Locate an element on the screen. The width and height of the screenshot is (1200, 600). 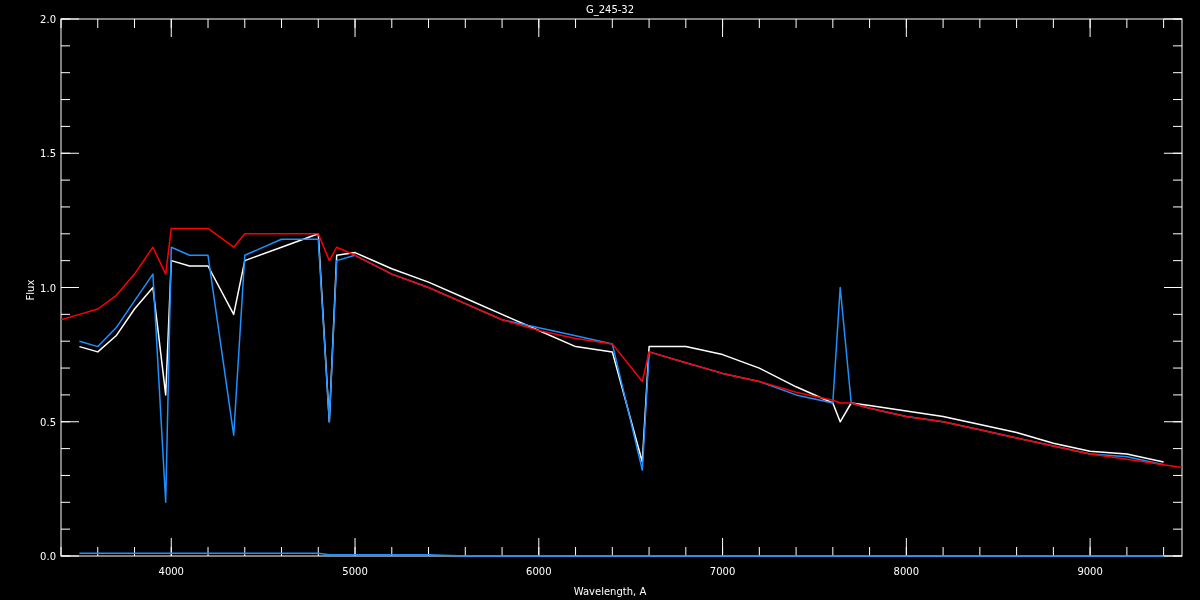
tick-label: 1.5 is located at coordinates (48, 154).